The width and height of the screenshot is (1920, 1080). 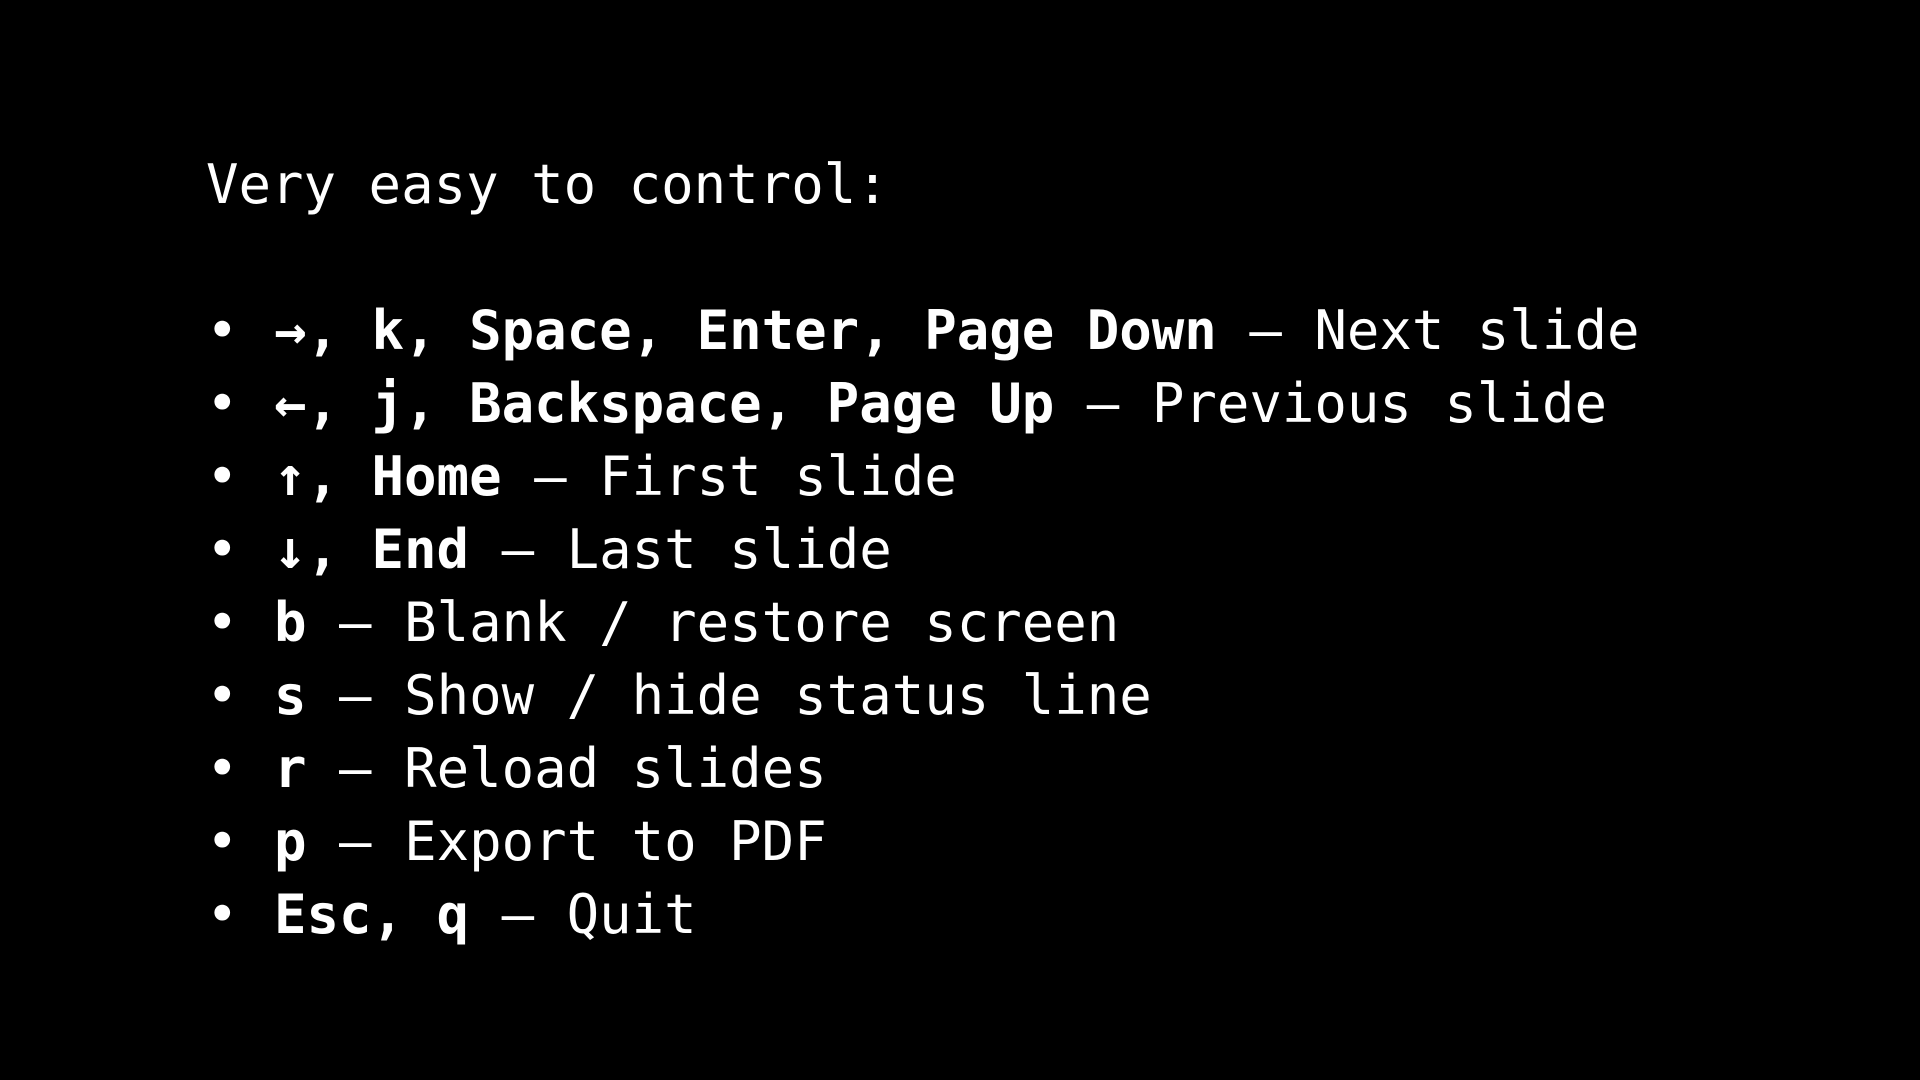 I want to click on shortcut-item-reload: • r – Reload slides, so click(x=922, y=768).